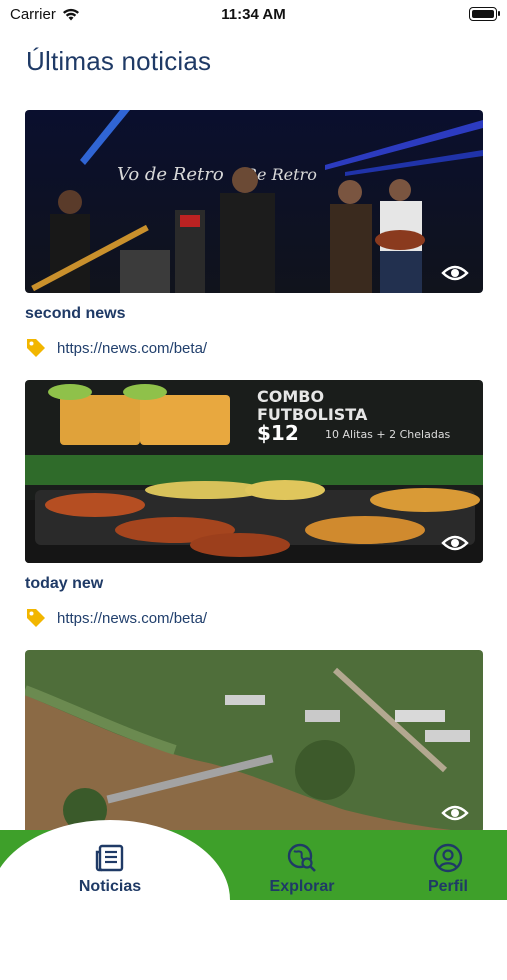 The width and height of the screenshot is (507, 980). I want to click on news-title: today new, so click(254, 584).